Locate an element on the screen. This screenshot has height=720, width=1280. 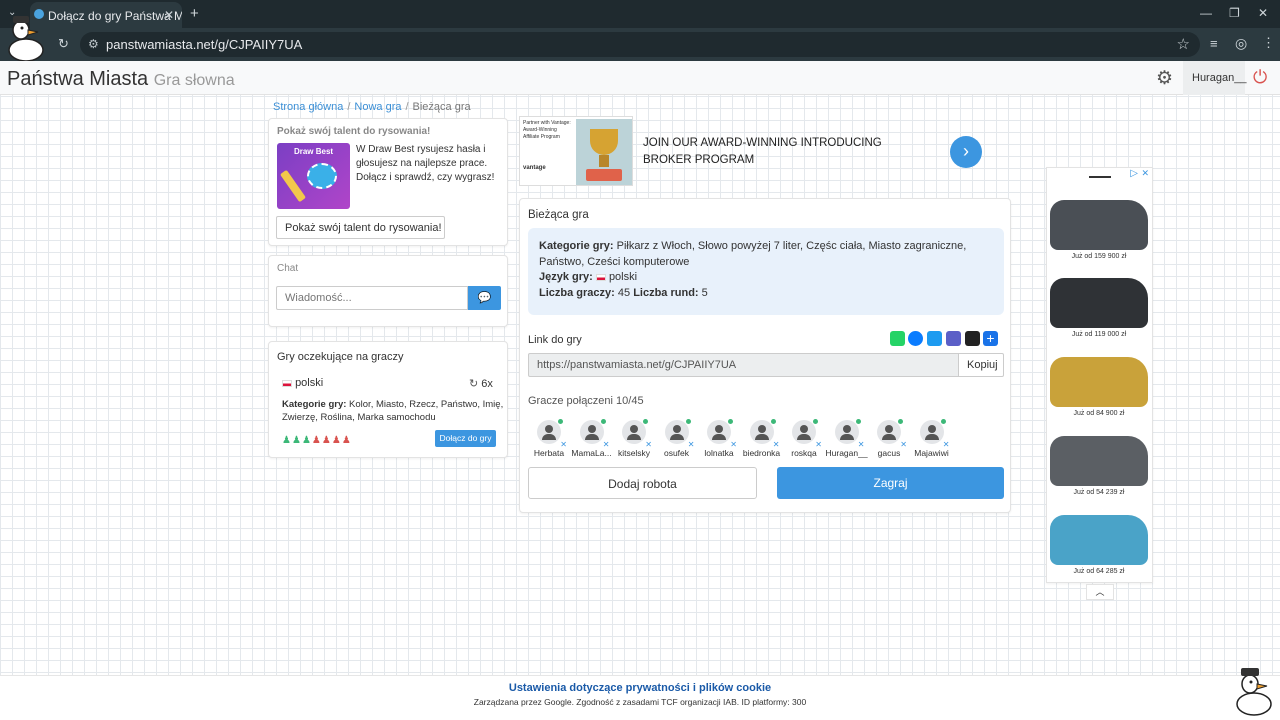
player-item: ✕ roskqa is located at coordinates (804, 438).